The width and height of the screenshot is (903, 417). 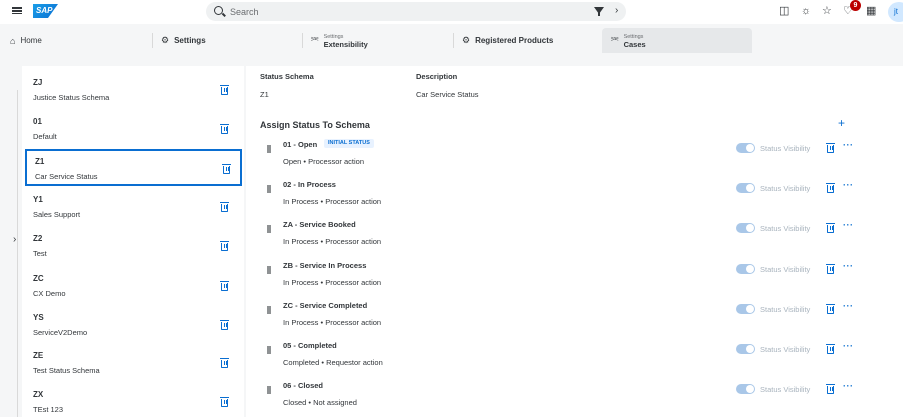 I want to click on schema-name: Test Status Schema, so click(x=66, y=370).